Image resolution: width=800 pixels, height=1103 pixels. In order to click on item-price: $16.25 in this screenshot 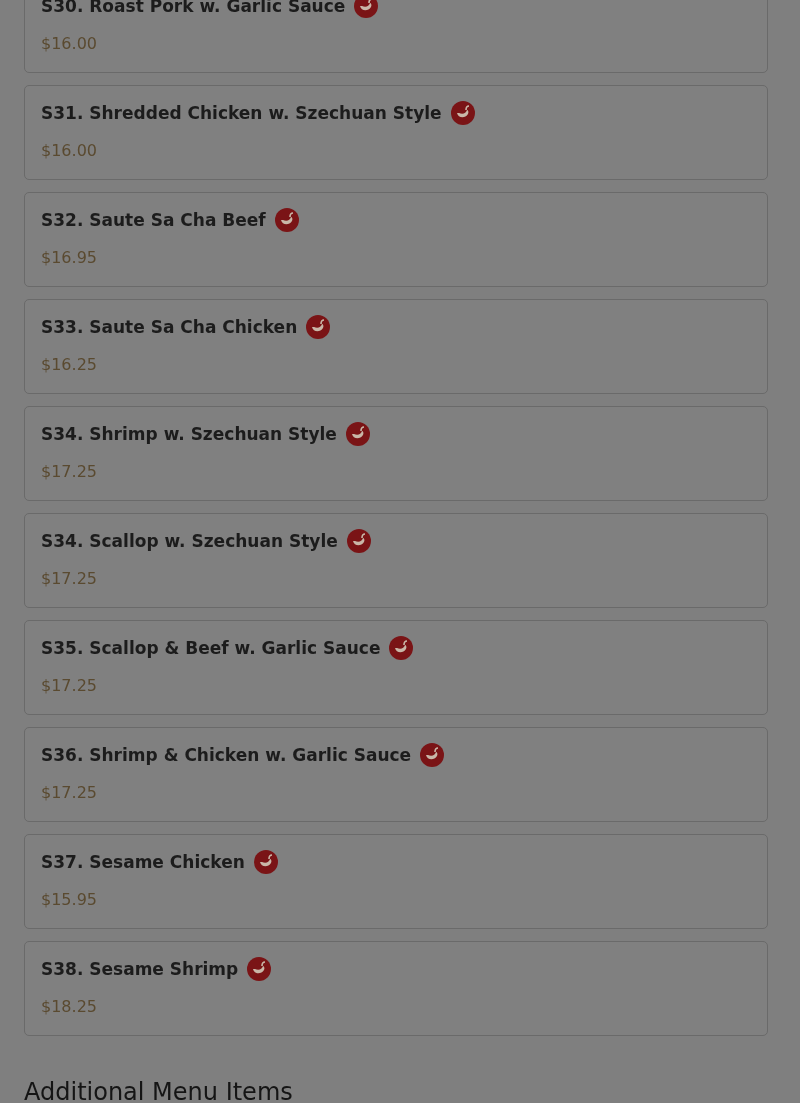, I will do `click(69, 365)`.